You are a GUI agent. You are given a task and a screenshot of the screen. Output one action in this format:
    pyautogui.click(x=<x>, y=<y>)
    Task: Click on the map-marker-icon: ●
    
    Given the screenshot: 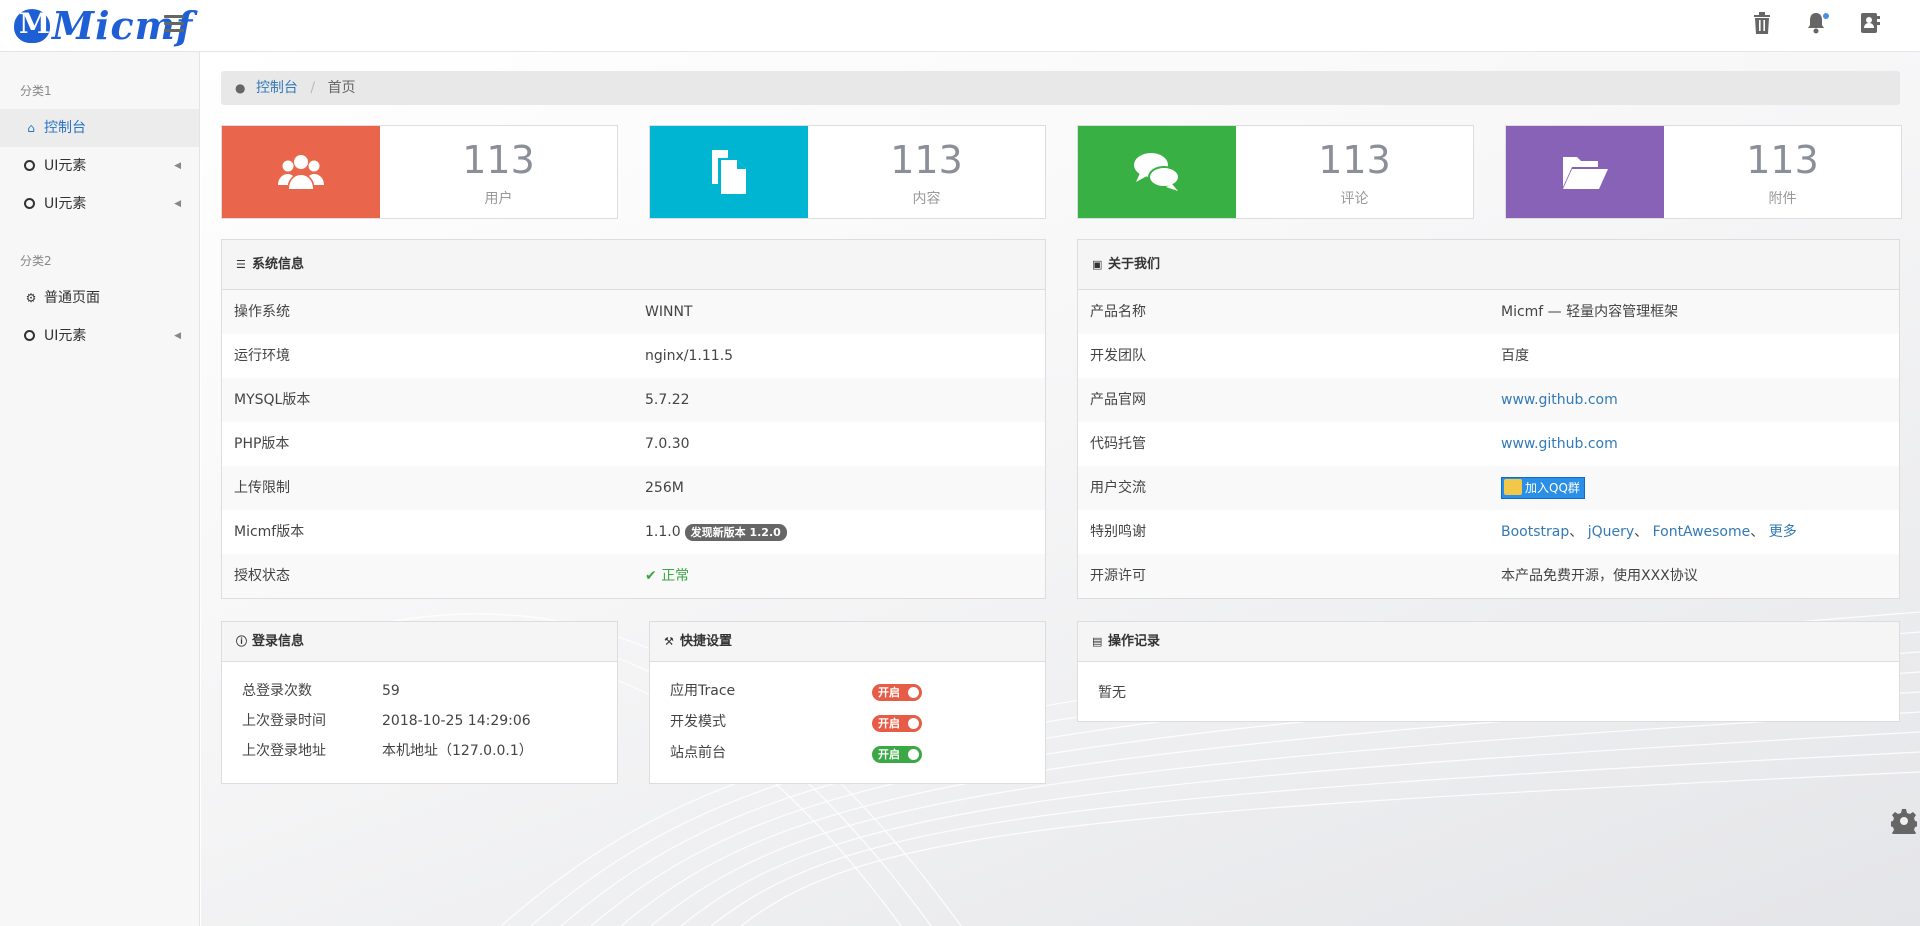 What is the action you would take?
    pyautogui.click(x=240, y=88)
    